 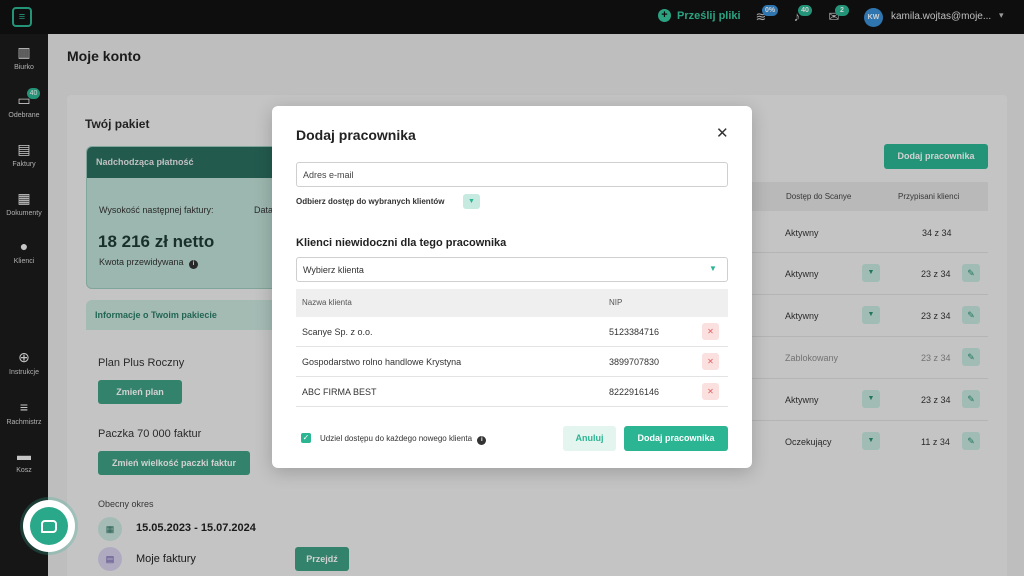 I want to click on info-icon: i, so click(x=482, y=440).